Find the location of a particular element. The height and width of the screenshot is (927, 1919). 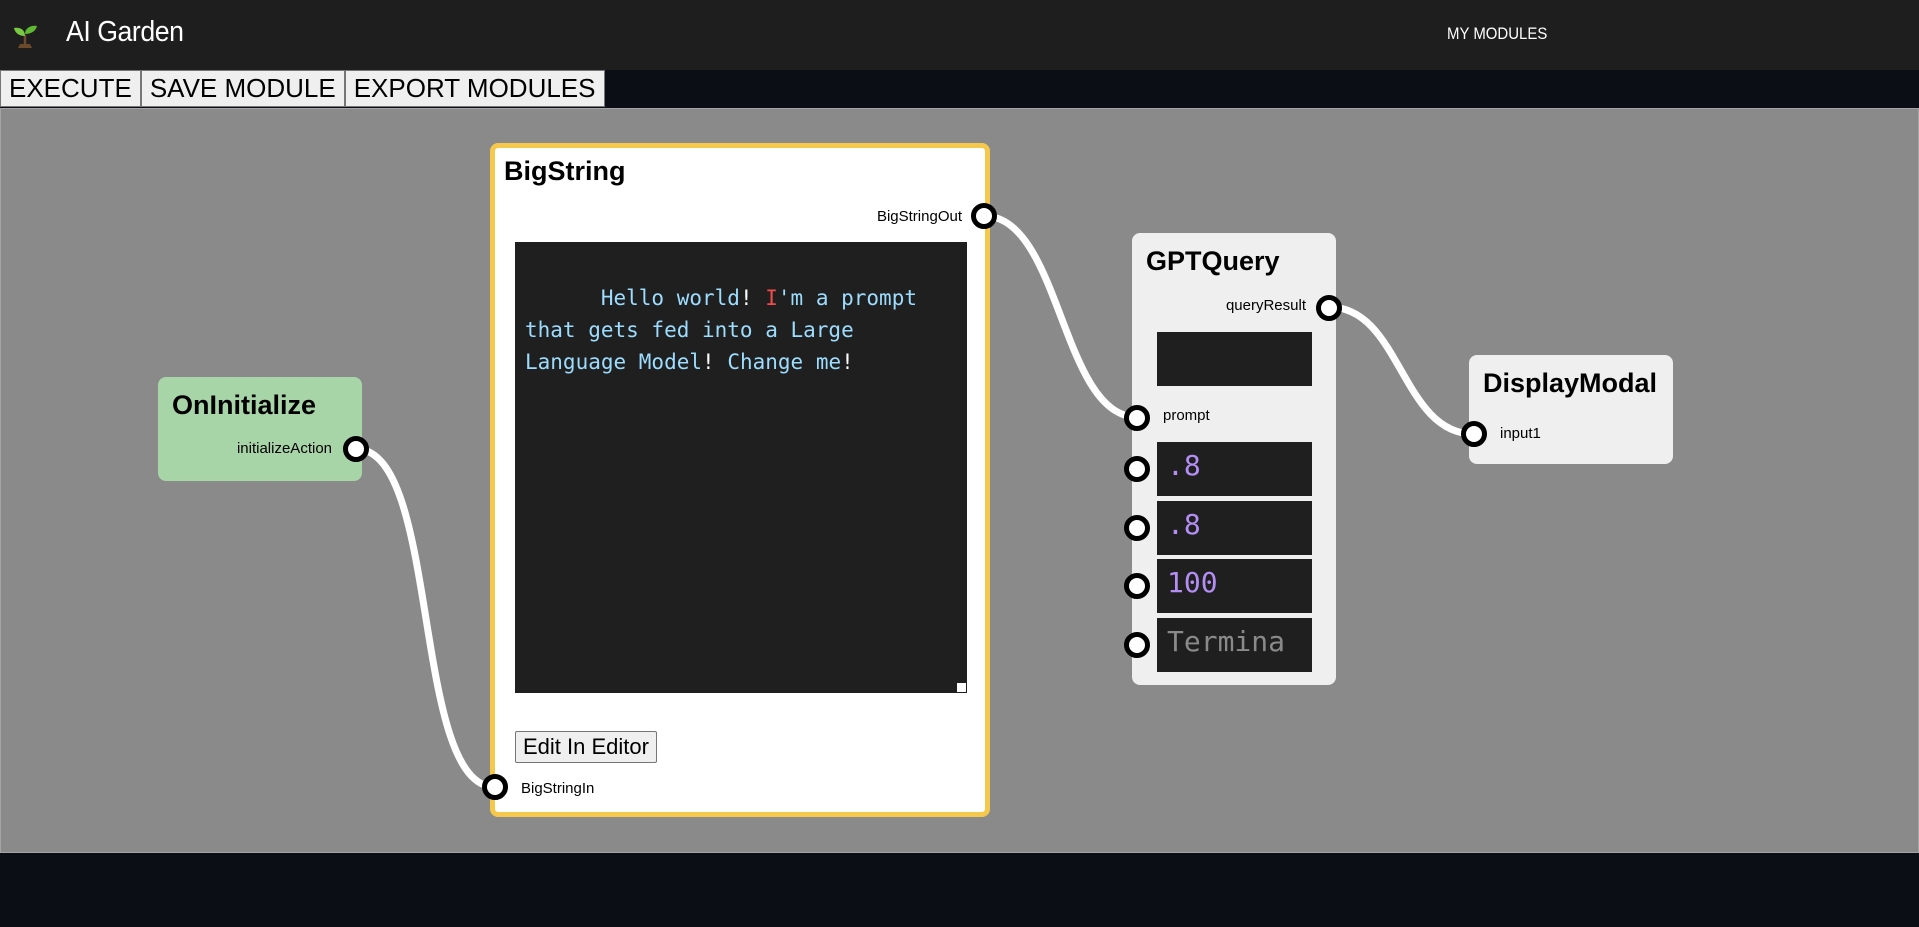

port-prompt is located at coordinates (1137, 418).